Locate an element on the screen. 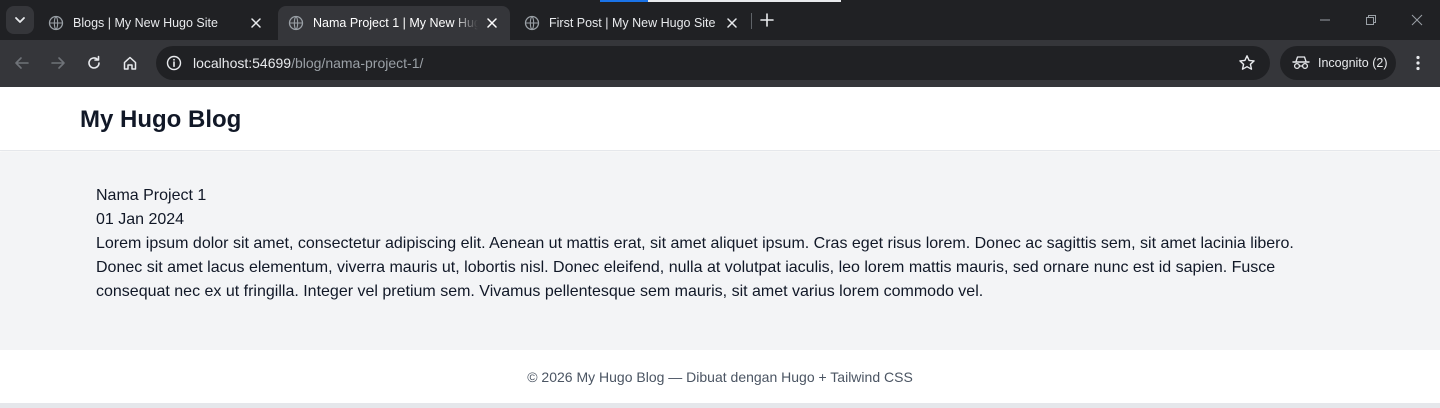 This screenshot has height=408, width=1440. plus-icon is located at coordinates (767, 20).